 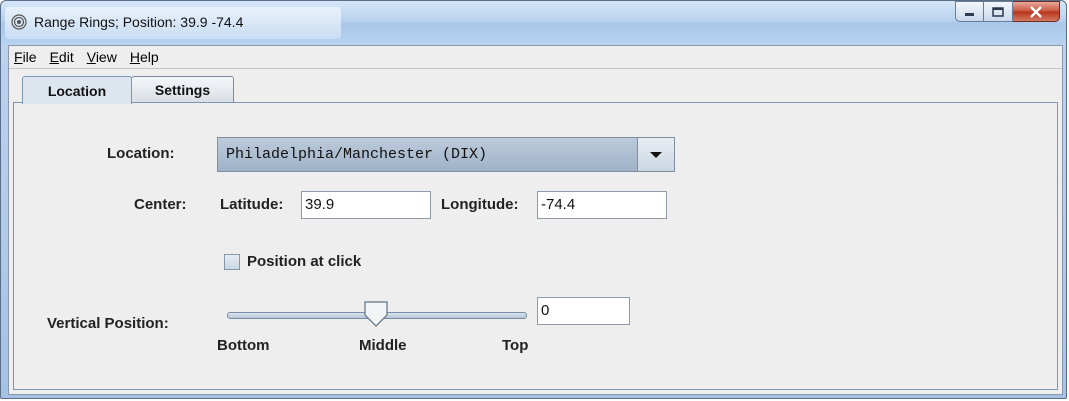 I want to click on latitude-field: 39.9, so click(x=366, y=205).